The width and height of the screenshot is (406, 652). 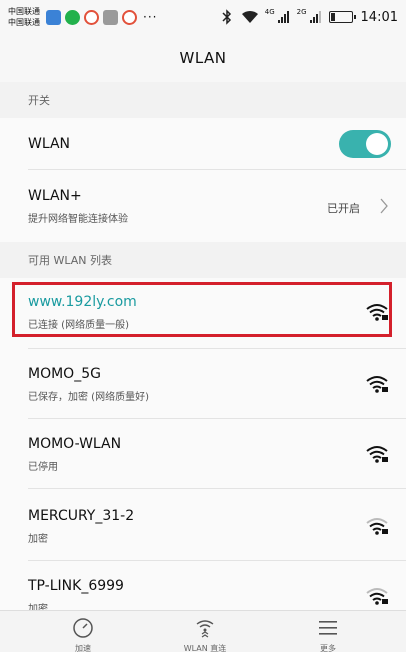 I want to click on toolbar-wifi-direct-button: WLAN 直连, so click(x=205, y=634).